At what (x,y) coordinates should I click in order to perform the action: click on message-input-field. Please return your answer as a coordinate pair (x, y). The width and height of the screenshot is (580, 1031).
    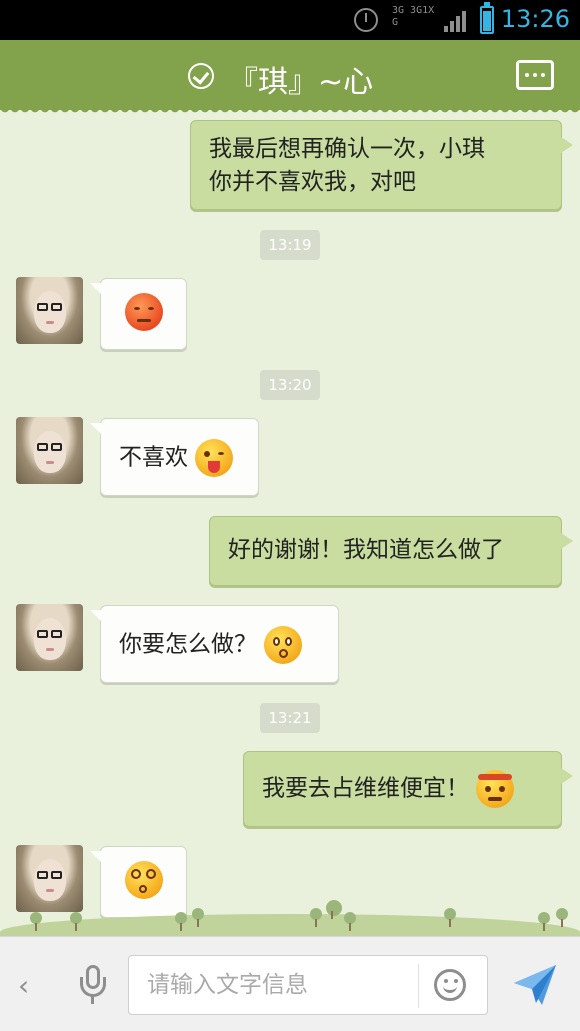
    Looking at the image, I should click on (308, 985).